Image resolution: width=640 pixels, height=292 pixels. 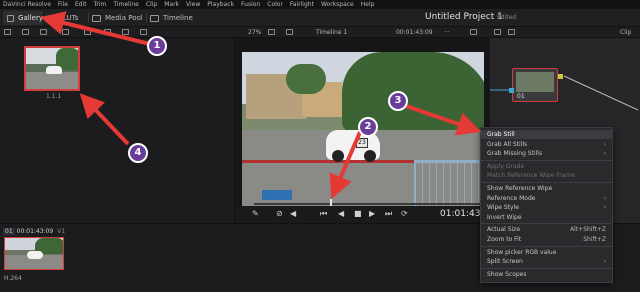 I want to click on chevron-right-icon: ›, so click(x=604, y=198).